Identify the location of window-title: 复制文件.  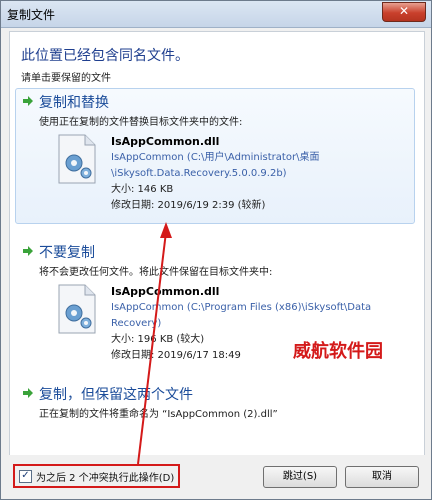
(31, 15).